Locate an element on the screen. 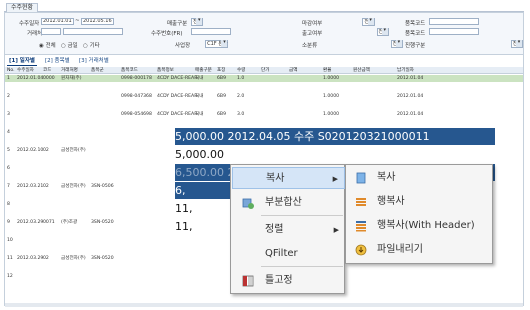 Image resolution: width=530 pixels, height=310 pixels. ship-select: 전체 is located at coordinates (197, 22).